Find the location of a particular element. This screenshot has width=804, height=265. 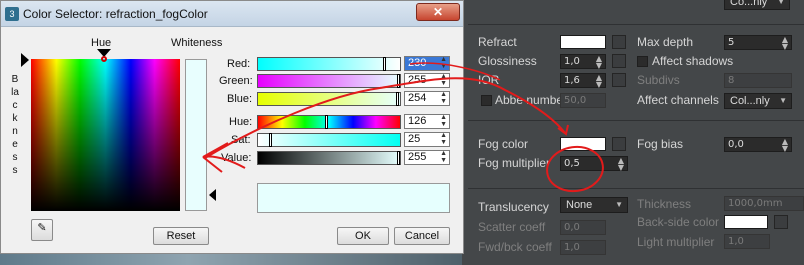

annotation-circle is located at coordinates (575, 169).